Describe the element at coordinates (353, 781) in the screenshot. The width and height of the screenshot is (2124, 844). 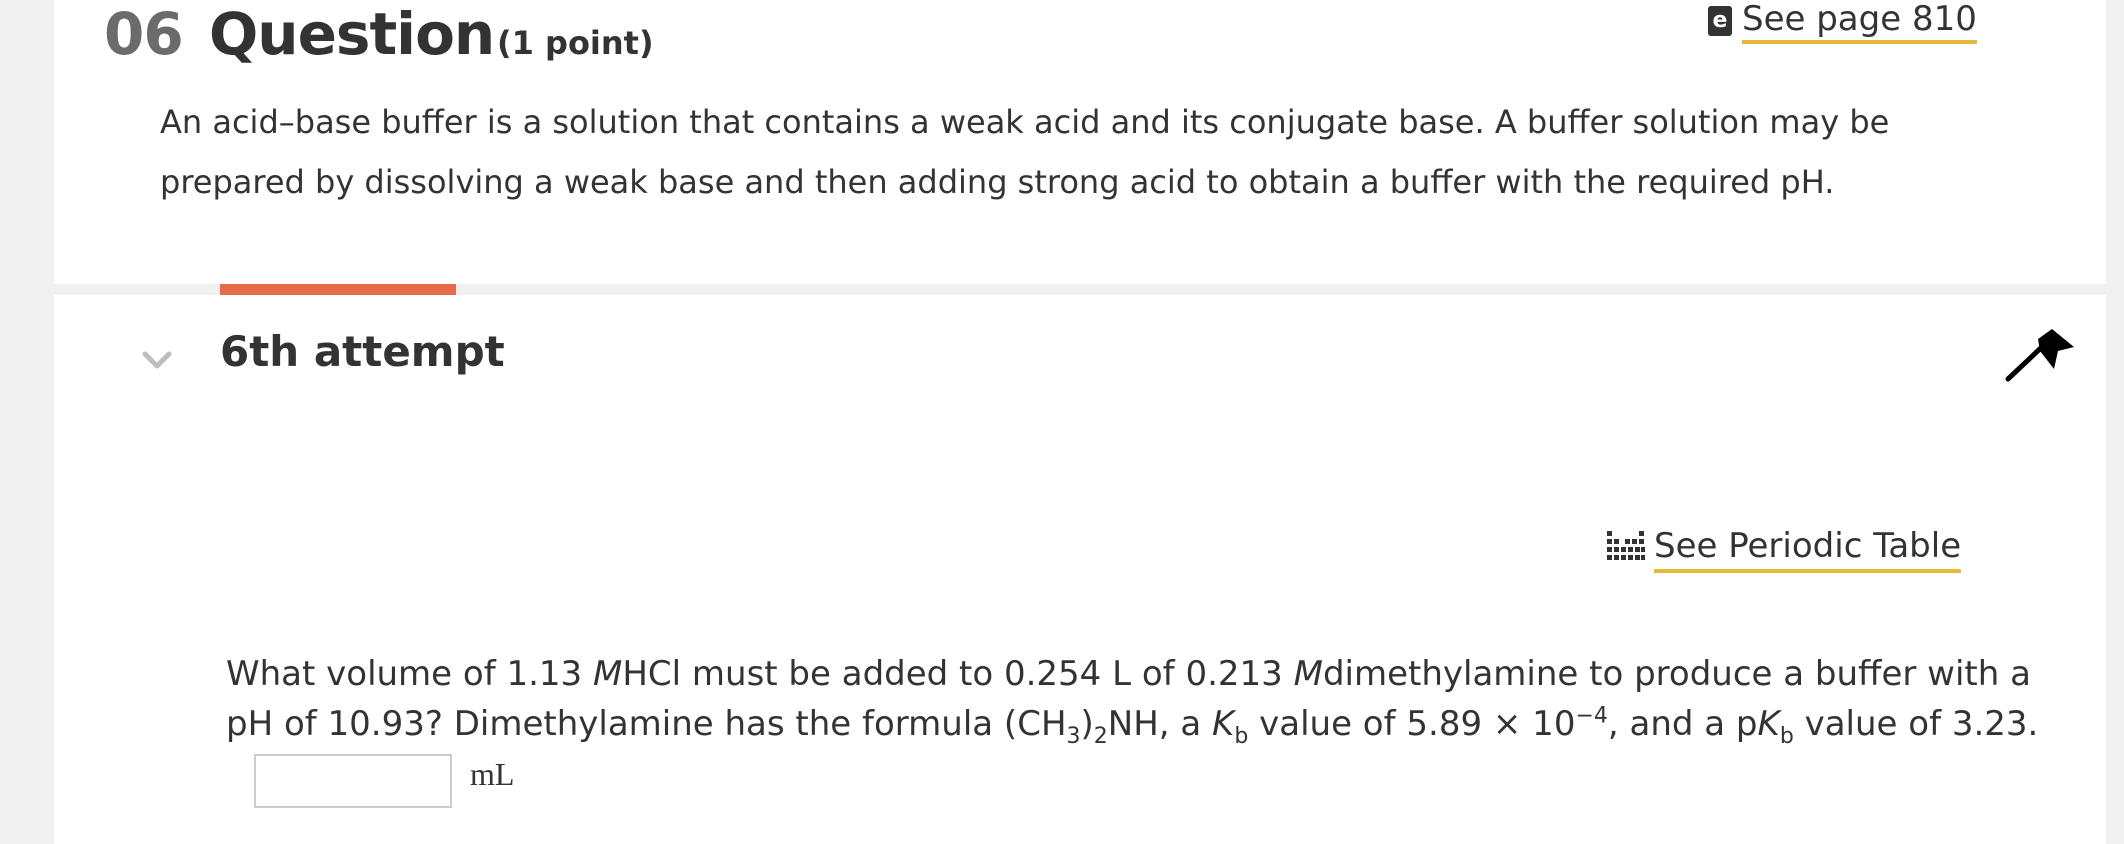
I see `answer-input` at that location.